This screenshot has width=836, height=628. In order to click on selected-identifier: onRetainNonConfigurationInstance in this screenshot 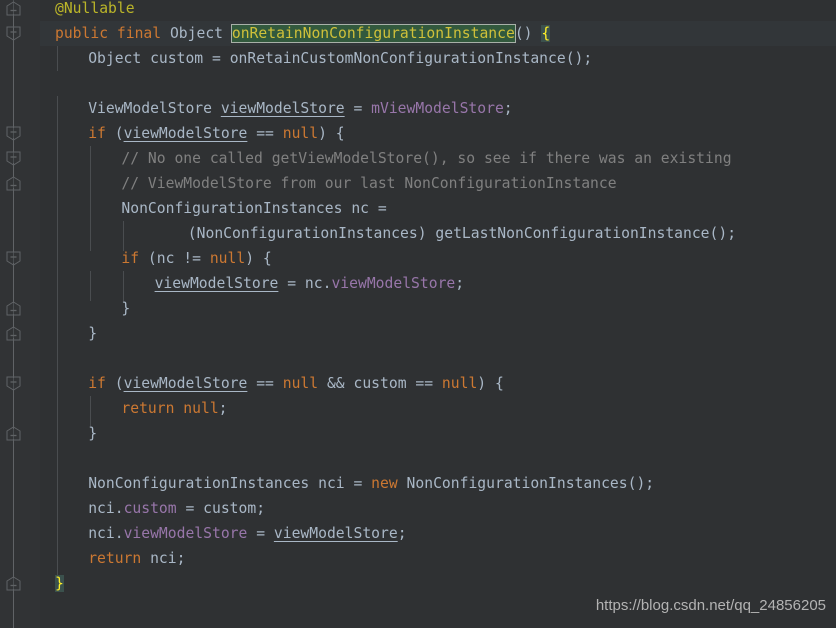, I will do `click(373, 33)`.